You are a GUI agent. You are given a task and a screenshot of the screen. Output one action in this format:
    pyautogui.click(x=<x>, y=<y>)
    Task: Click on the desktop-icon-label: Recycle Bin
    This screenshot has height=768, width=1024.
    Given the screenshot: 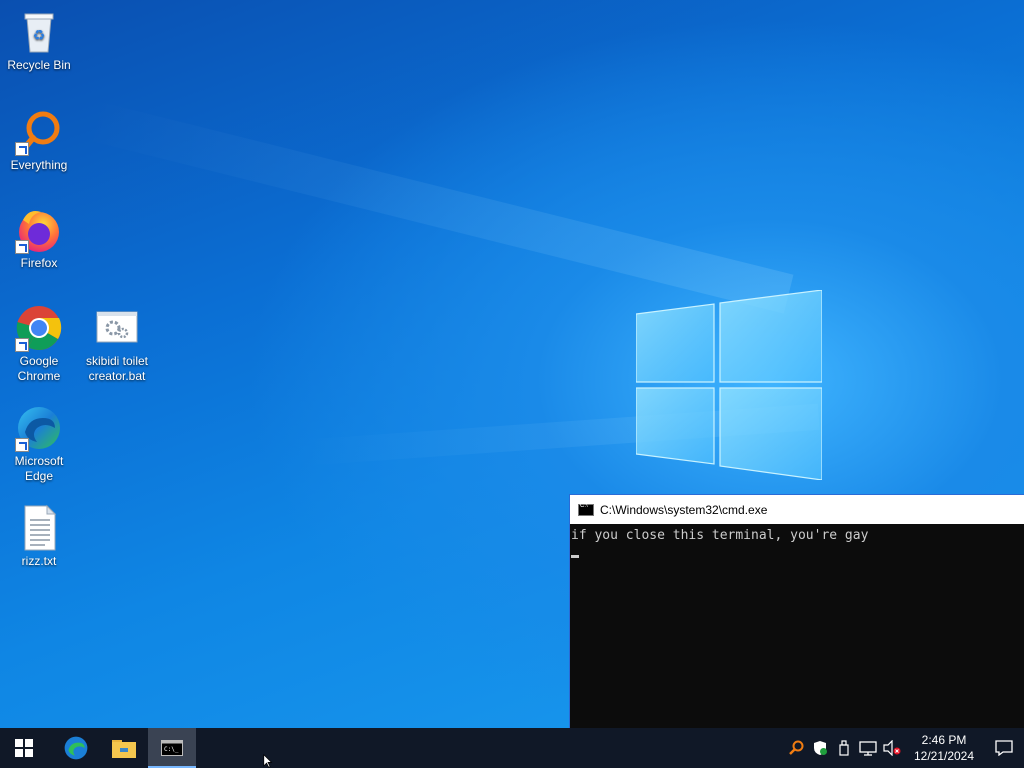 What is the action you would take?
    pyautogui.click(x=39, y=65)
    